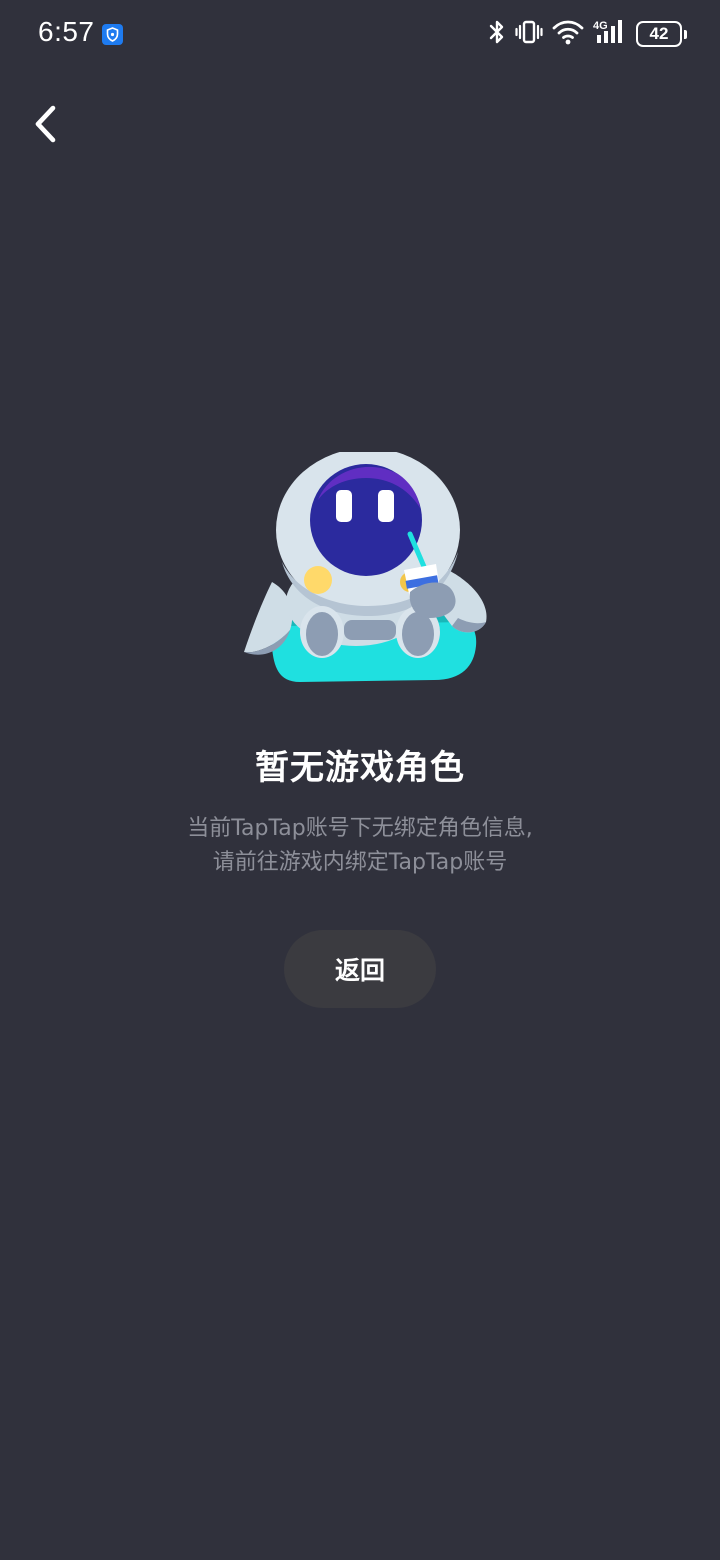 Image resolution: width=720 pixels, height=1560 pixels. What do you see at coordinates (497, 34) in the screenshot?
I see `bluetooth-icon` at bounding box center [497, 34].